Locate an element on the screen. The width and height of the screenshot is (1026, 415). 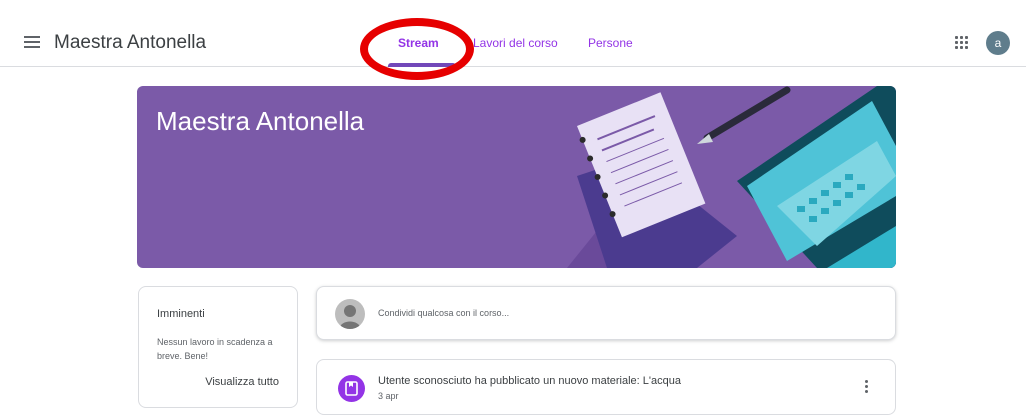
post-date: 3 apr is located at coordinates (388, 396).